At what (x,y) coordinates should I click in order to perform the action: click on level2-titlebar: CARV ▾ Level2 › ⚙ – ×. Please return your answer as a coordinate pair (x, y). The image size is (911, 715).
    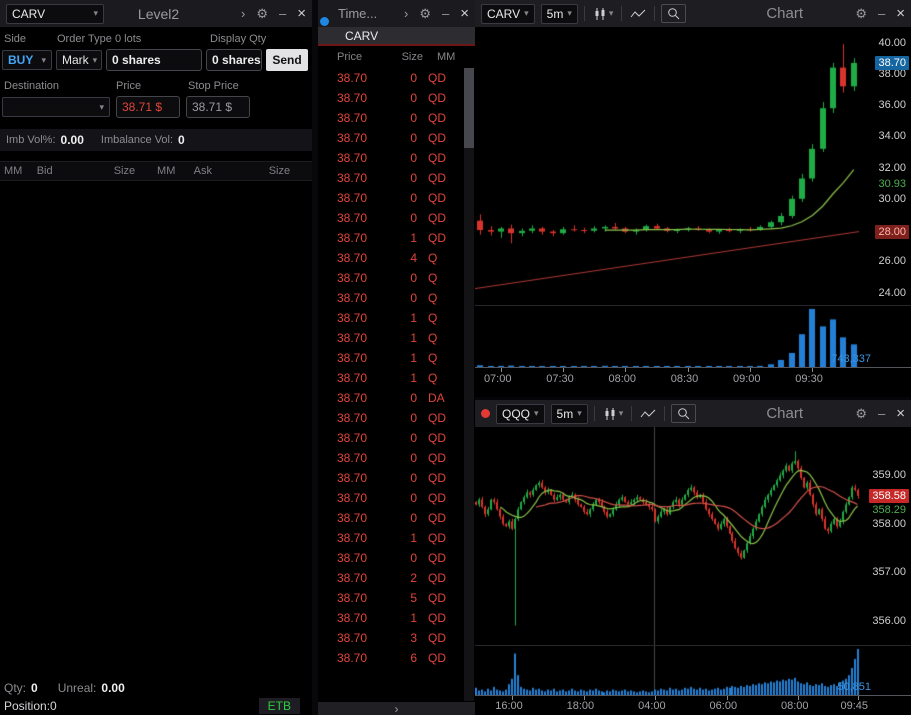
    Looking at the image, I should click on (156, 13).